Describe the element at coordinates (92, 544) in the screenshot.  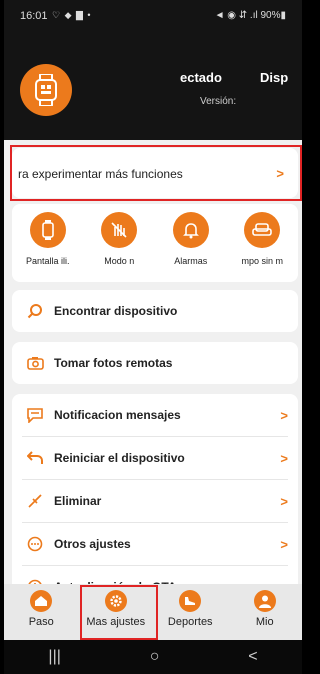
I see `settings-item-label: Otros ajustes` at that location.